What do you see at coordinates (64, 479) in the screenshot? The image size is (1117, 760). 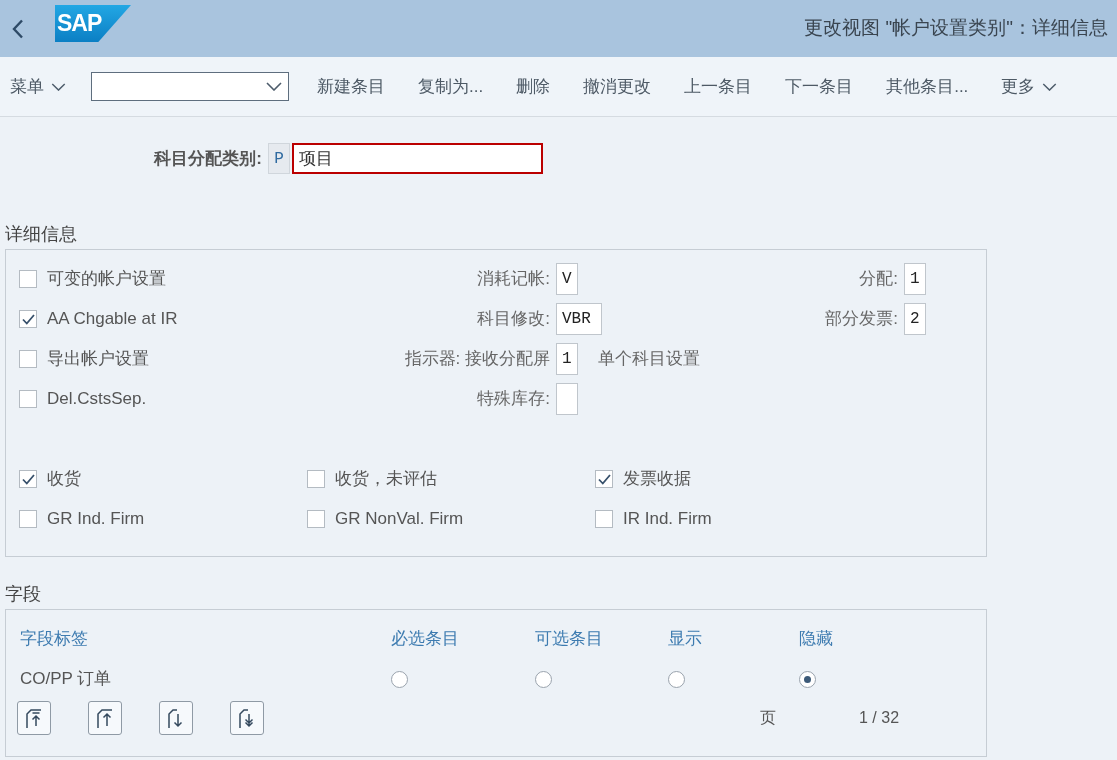 I see `checkbox-label: 收货` at bounding box center [64, 479].